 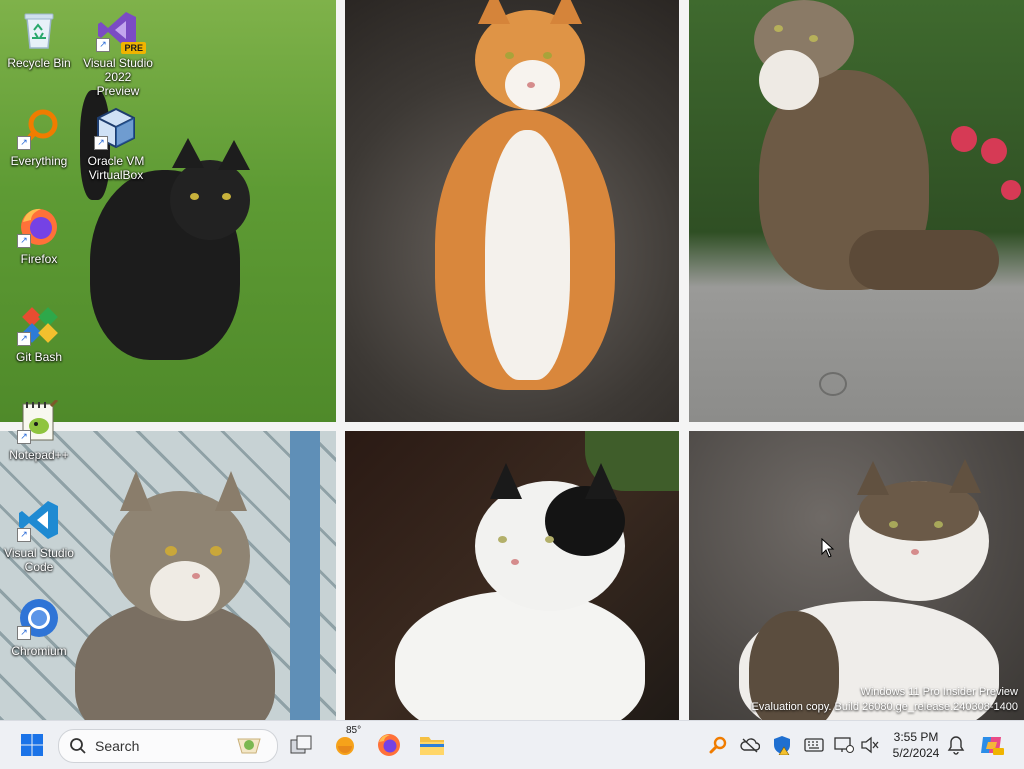 What do you see at coordinates (39, 560) in the screenshot?
I see `desktop-icon-label: Visual Studio Code` at bounding box center [39, 560].